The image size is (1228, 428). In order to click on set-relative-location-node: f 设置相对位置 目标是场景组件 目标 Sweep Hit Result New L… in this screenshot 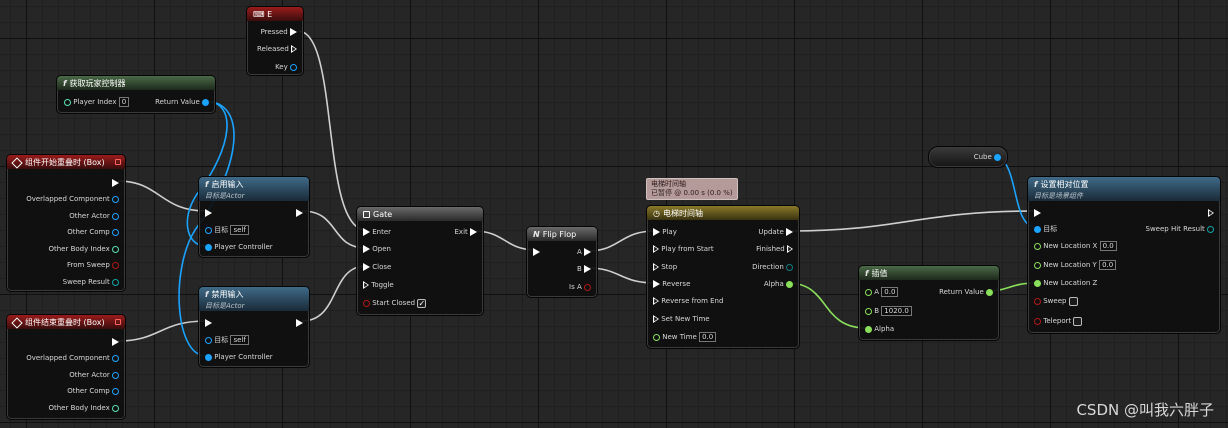, I will do `click(1124, 255)`.